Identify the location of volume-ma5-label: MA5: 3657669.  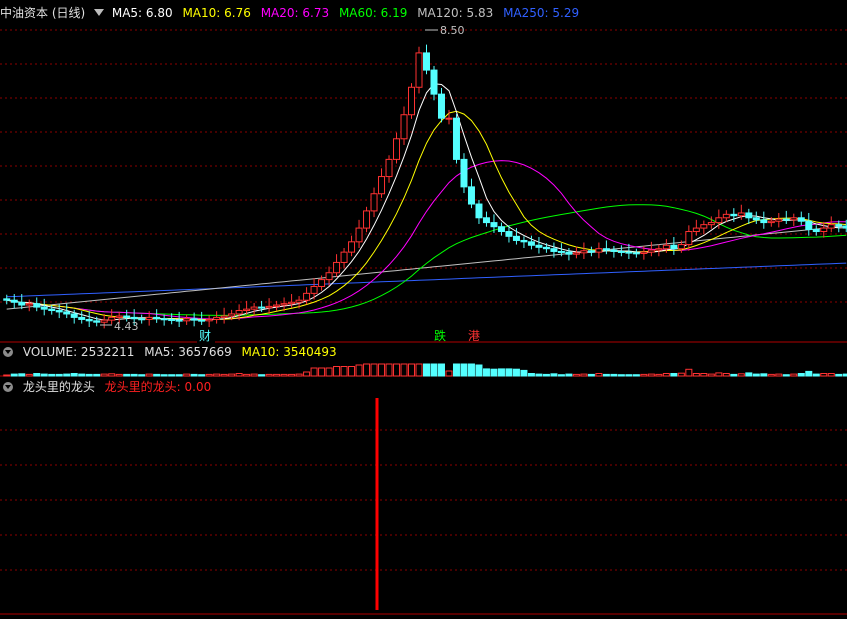
(188, 352).